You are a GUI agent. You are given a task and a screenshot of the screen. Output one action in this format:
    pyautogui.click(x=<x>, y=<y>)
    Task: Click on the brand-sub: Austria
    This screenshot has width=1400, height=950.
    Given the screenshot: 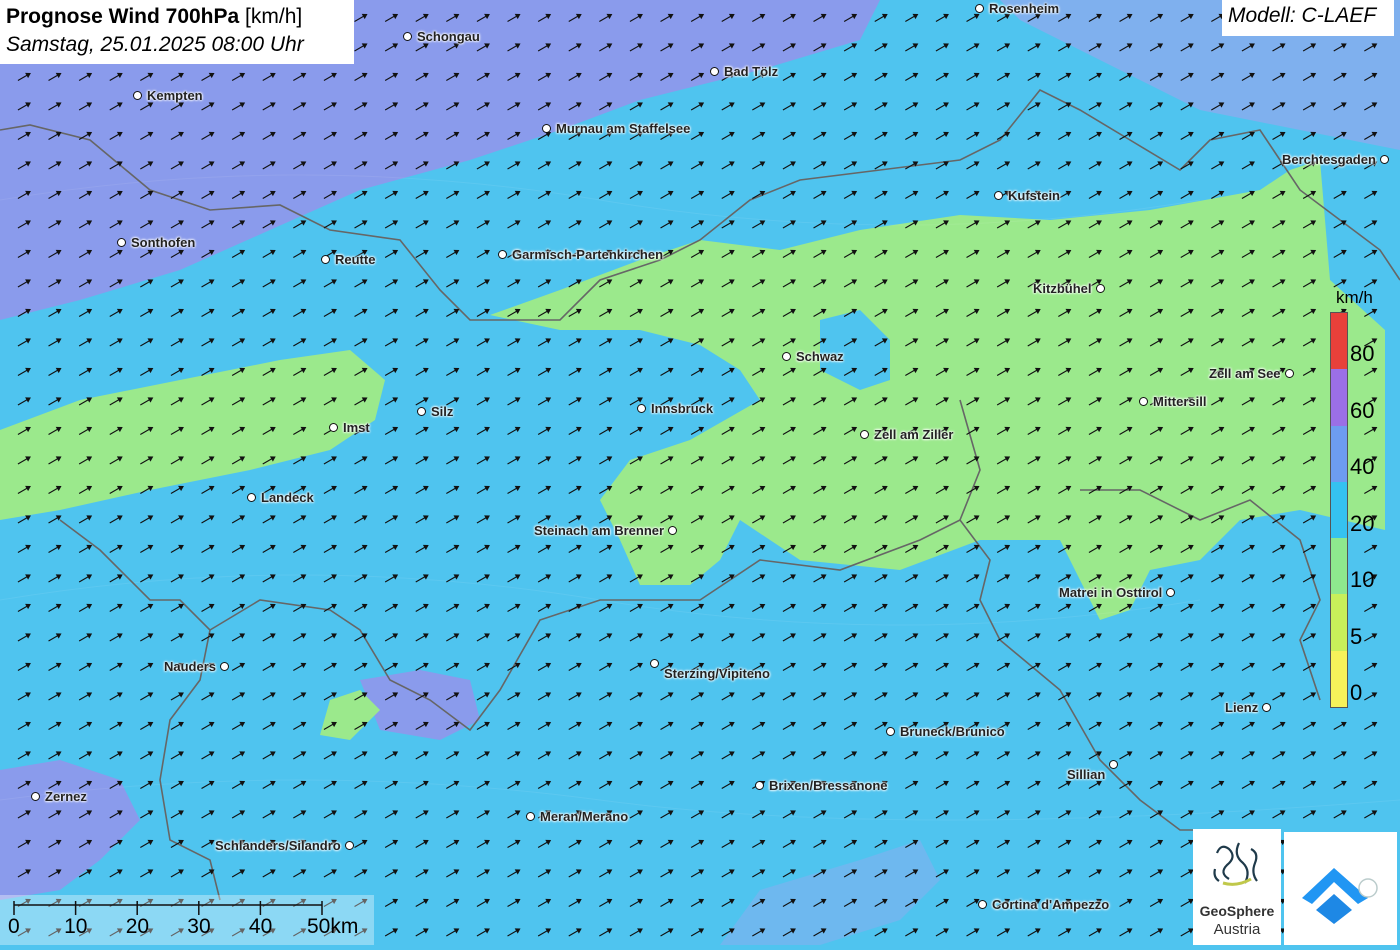 What is the action you would take?
    pyautogui.click(x=1237, y=929)
    